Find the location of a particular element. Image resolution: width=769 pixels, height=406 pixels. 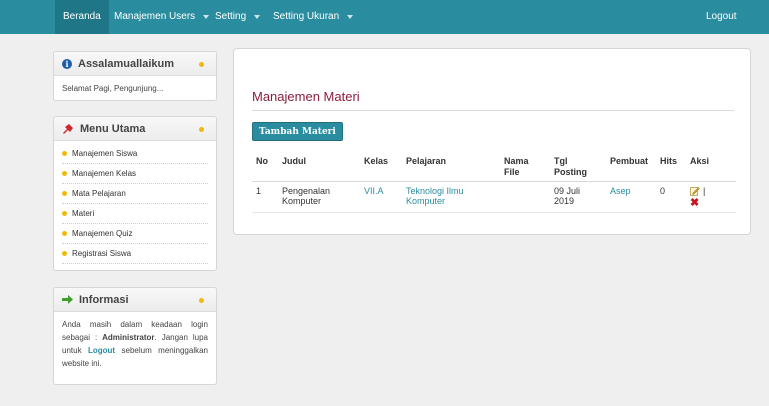

logout-link: Logout is located at coordinates (721, 17).